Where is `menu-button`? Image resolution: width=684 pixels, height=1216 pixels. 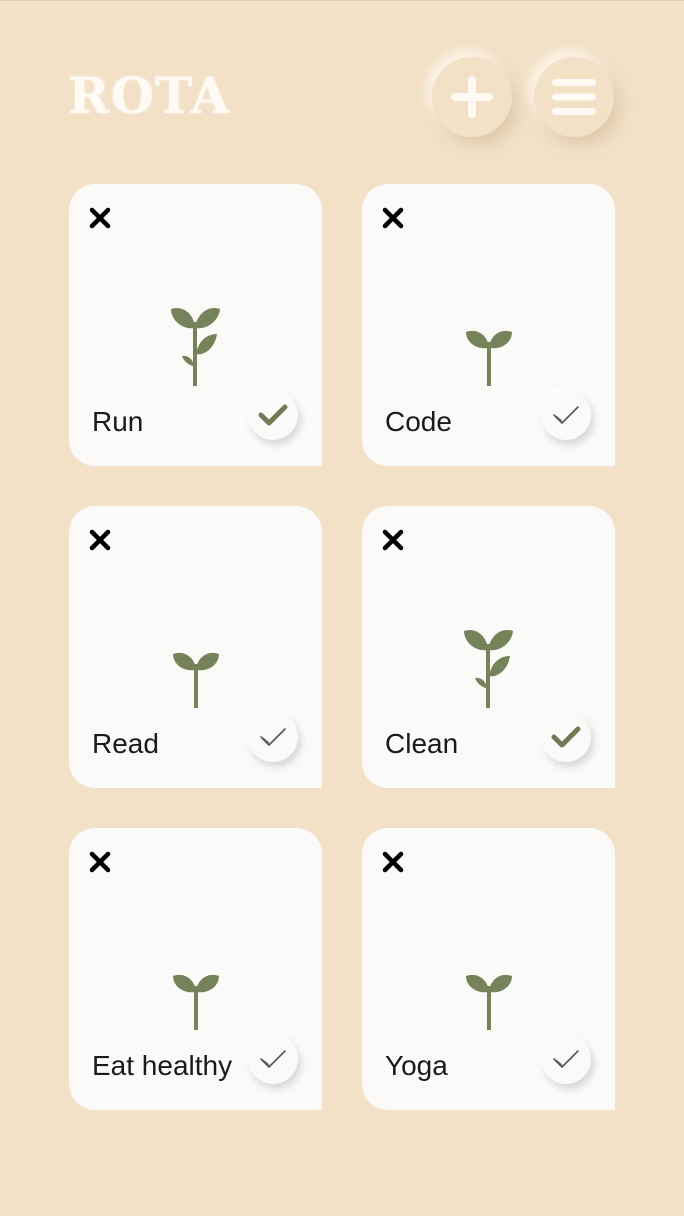 menu-button is located at coordinates (574, 97).